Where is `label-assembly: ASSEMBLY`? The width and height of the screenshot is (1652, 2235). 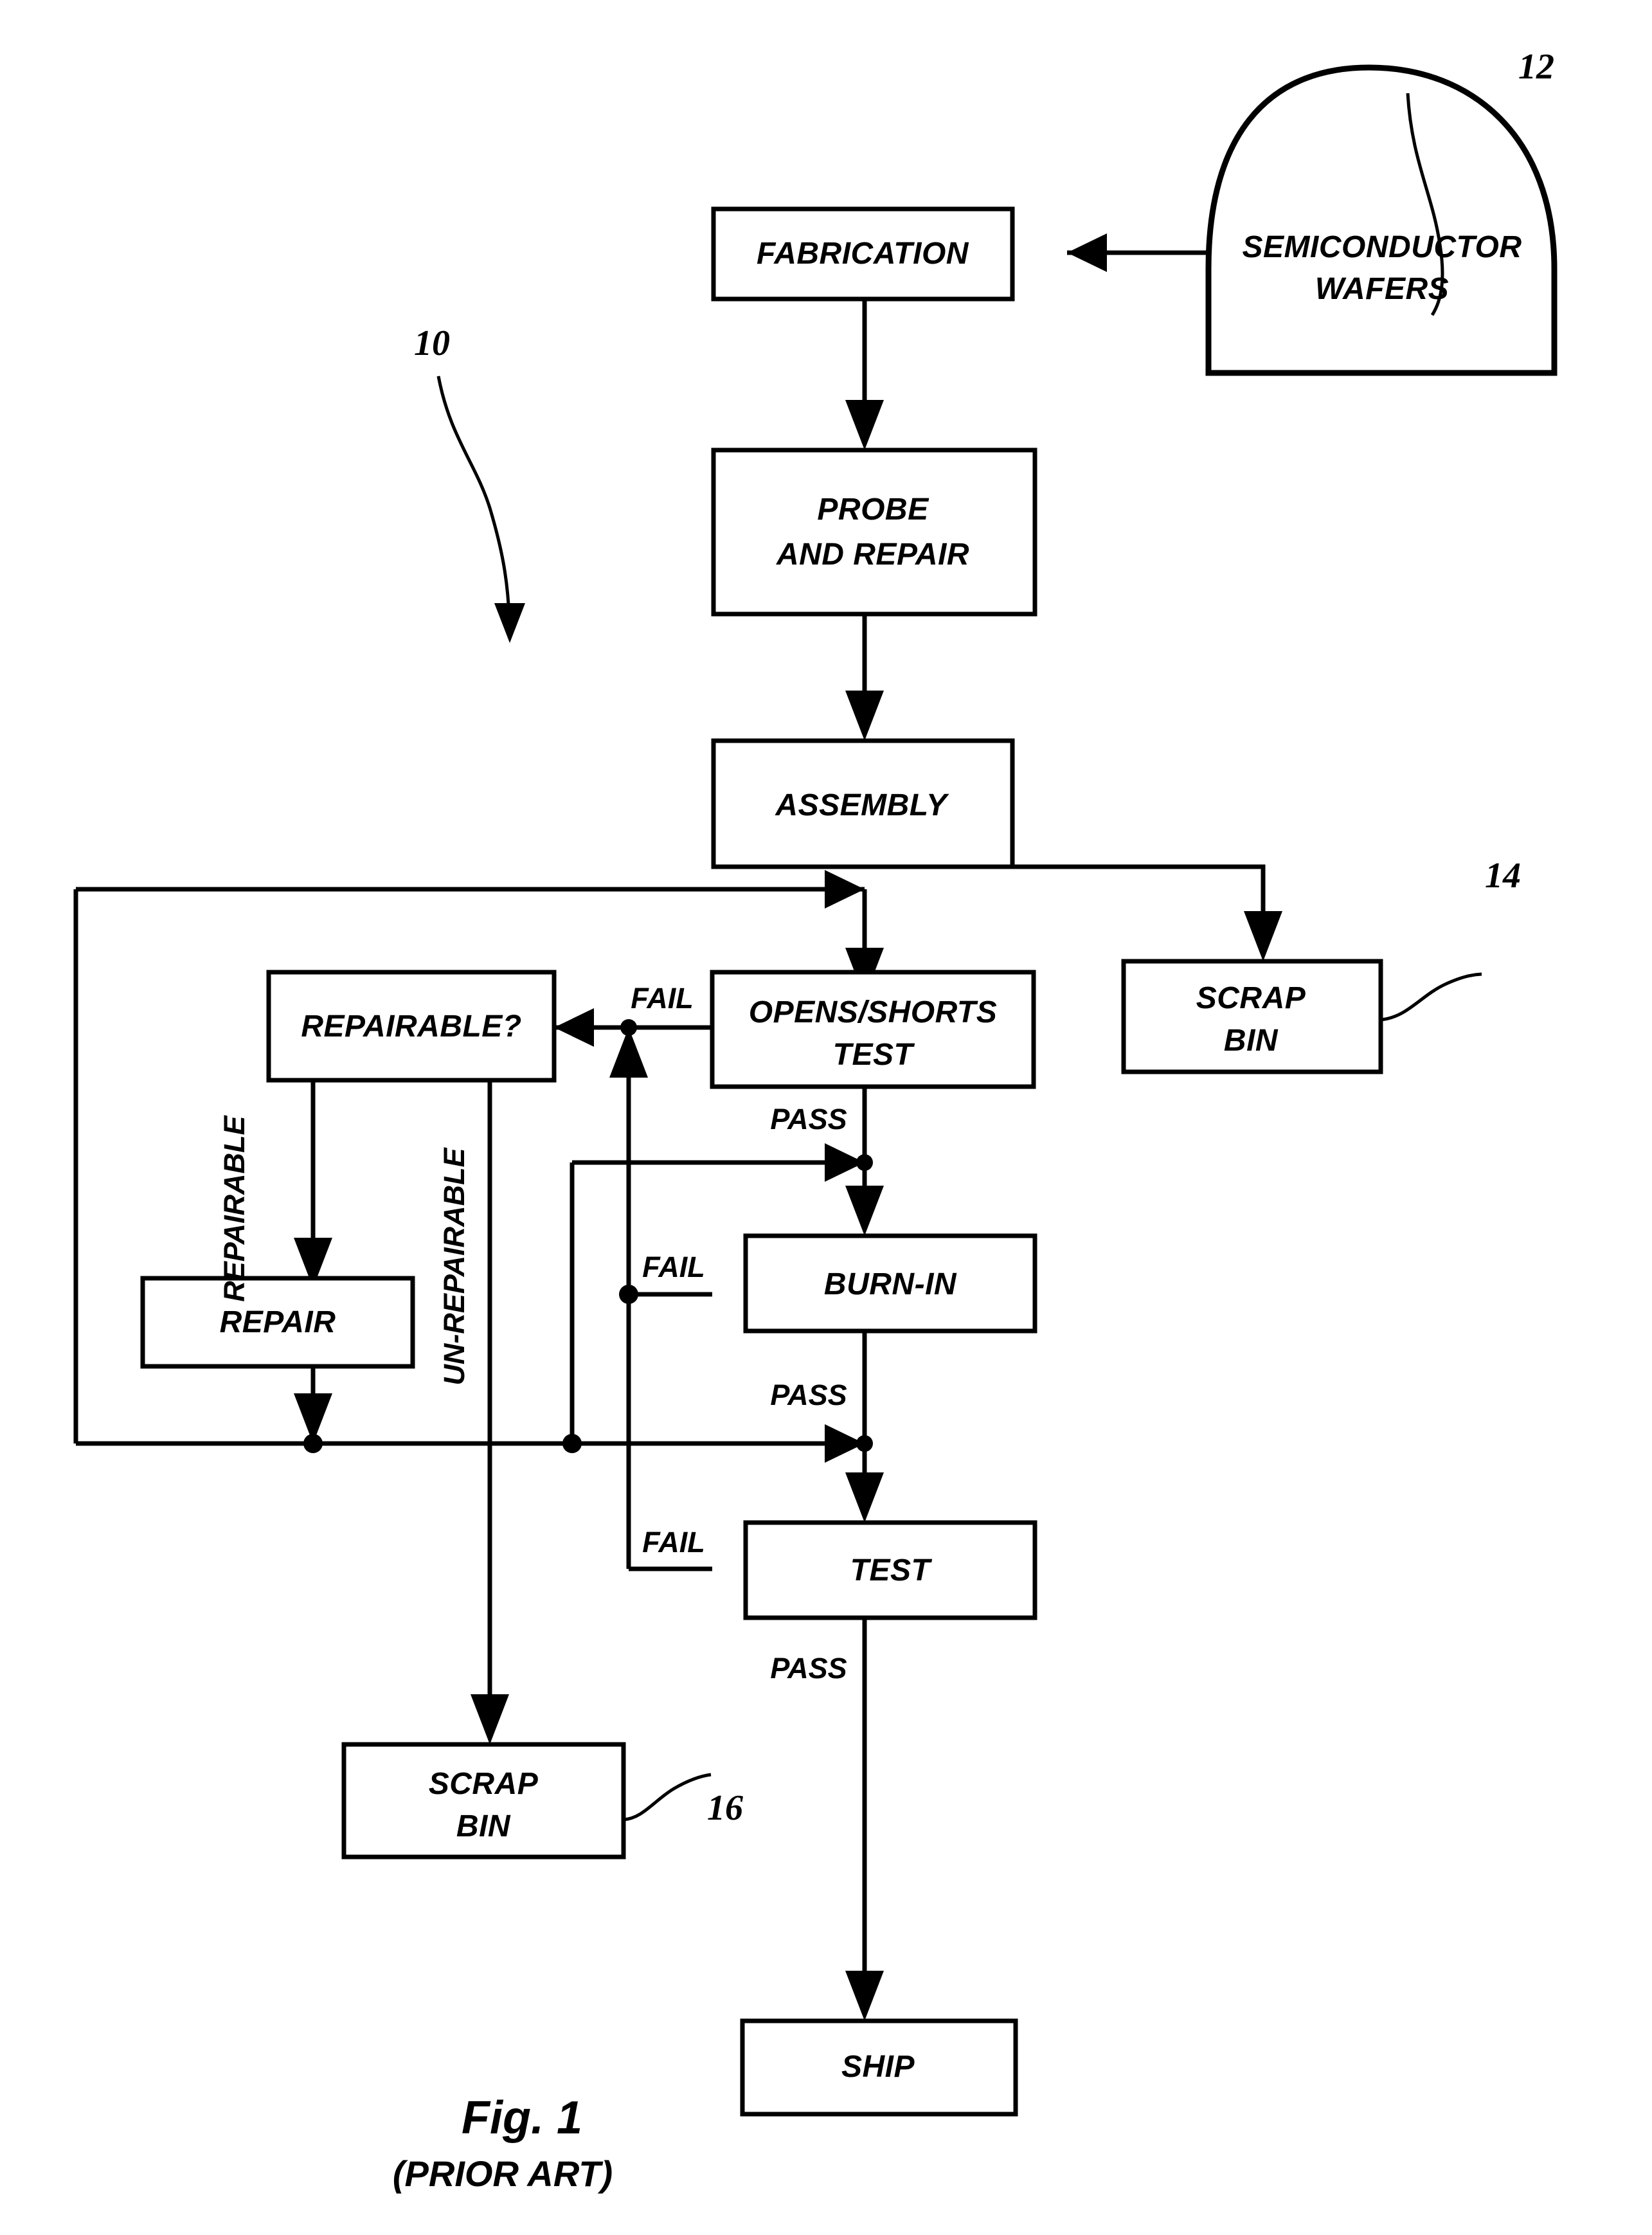
label-assembly: ASSEMBLY is located at coordinates (862, 805).